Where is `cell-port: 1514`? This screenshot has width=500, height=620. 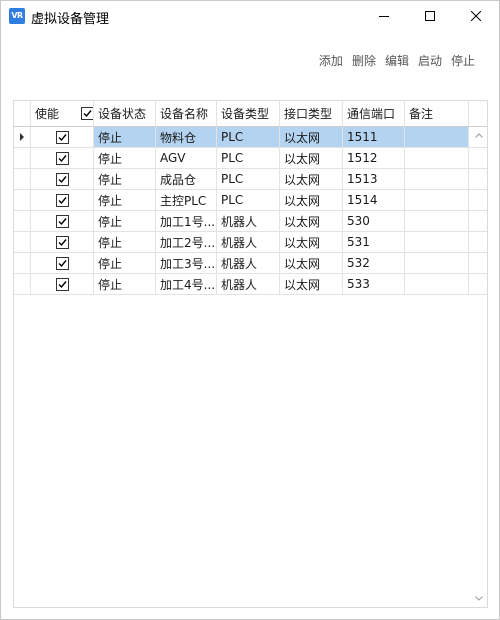
cell-port: 1514 is located at coordinates (374, 200).